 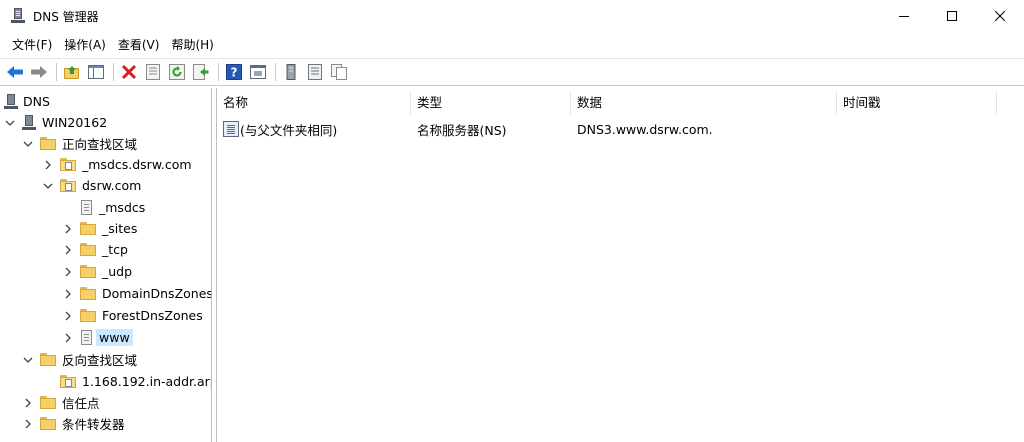 I want to click on delete-icon, so click(x=129, y=72).